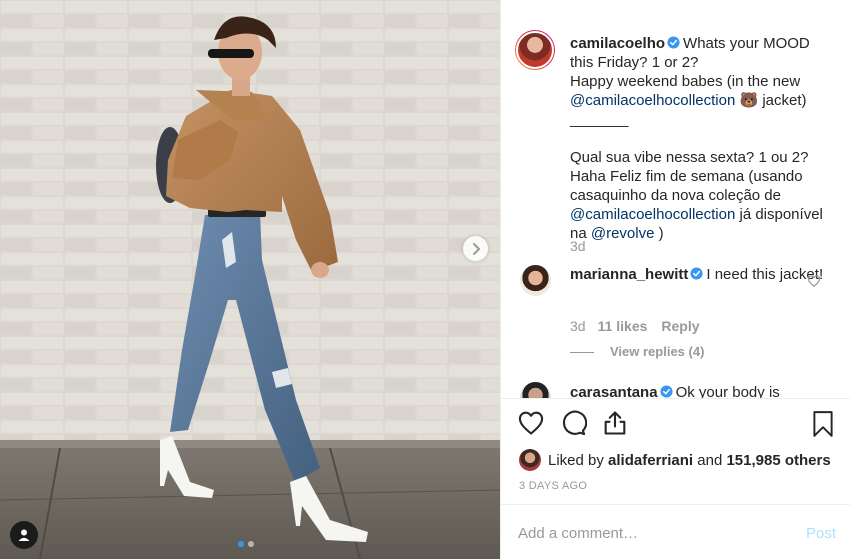 The height and width of the screenshot is (559, 850). Describe the element at coordinates (614, 391) in the screenshot. I see `commenter-username: carasantana` at that location.